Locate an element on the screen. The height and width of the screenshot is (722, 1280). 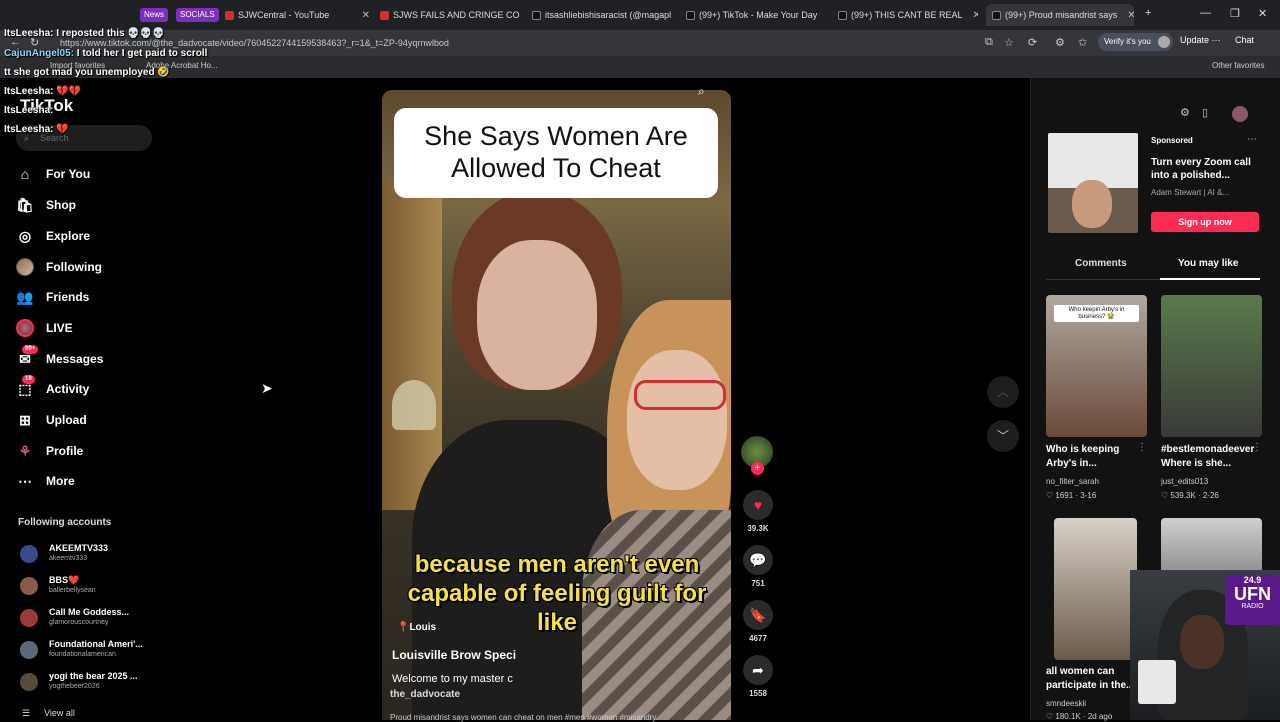
nav-upload: ⊞ Upload is located at coordinates (51, 420).